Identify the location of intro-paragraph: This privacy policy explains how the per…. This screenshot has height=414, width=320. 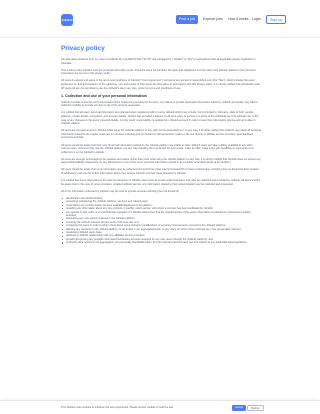
(158, 72).